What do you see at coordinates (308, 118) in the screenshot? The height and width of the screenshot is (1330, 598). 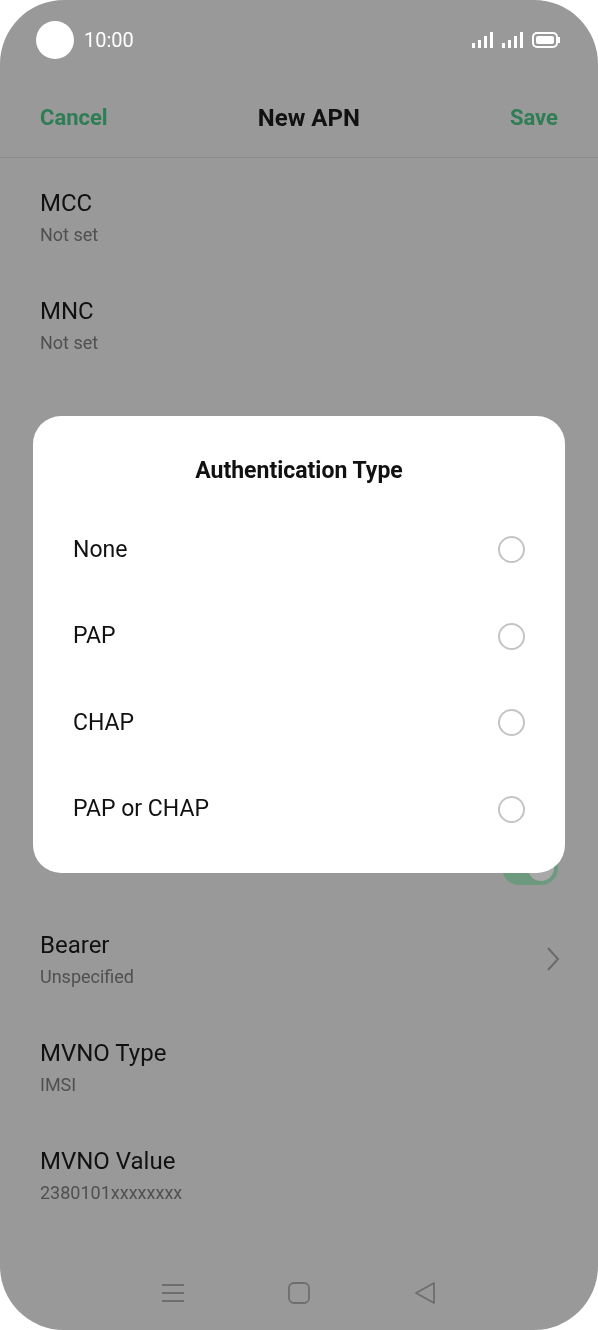 I see `page-title: New APN` at bounding box center [308, 118].